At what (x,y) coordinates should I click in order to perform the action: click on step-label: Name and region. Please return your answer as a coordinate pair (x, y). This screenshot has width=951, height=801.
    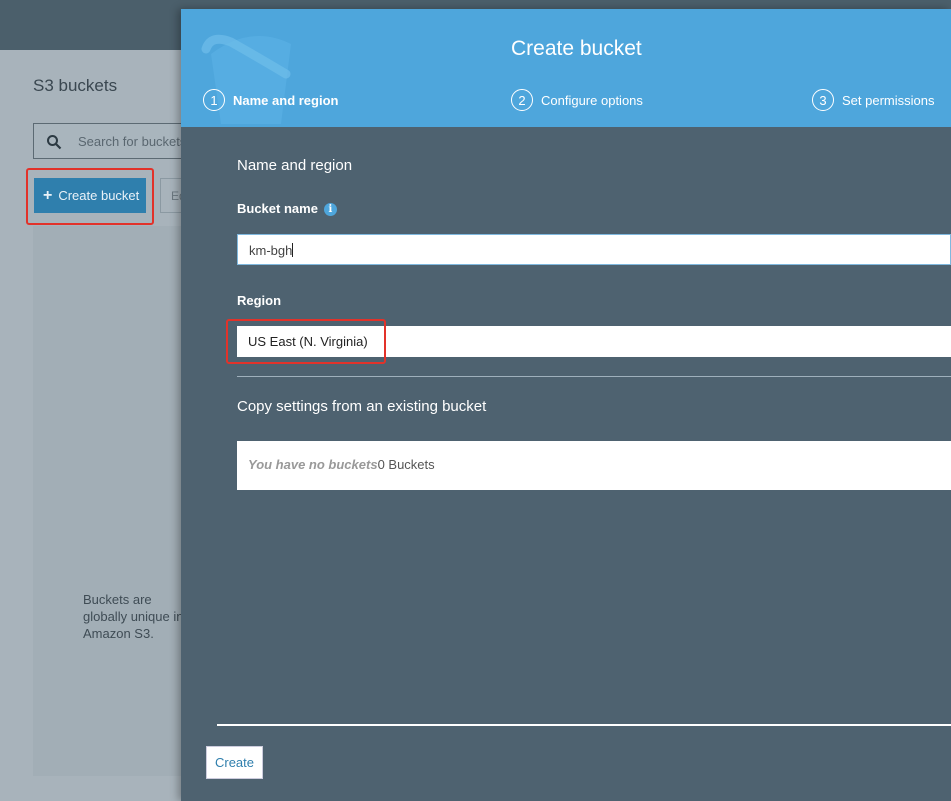
    Looking at the image, I should click on (286, 100).